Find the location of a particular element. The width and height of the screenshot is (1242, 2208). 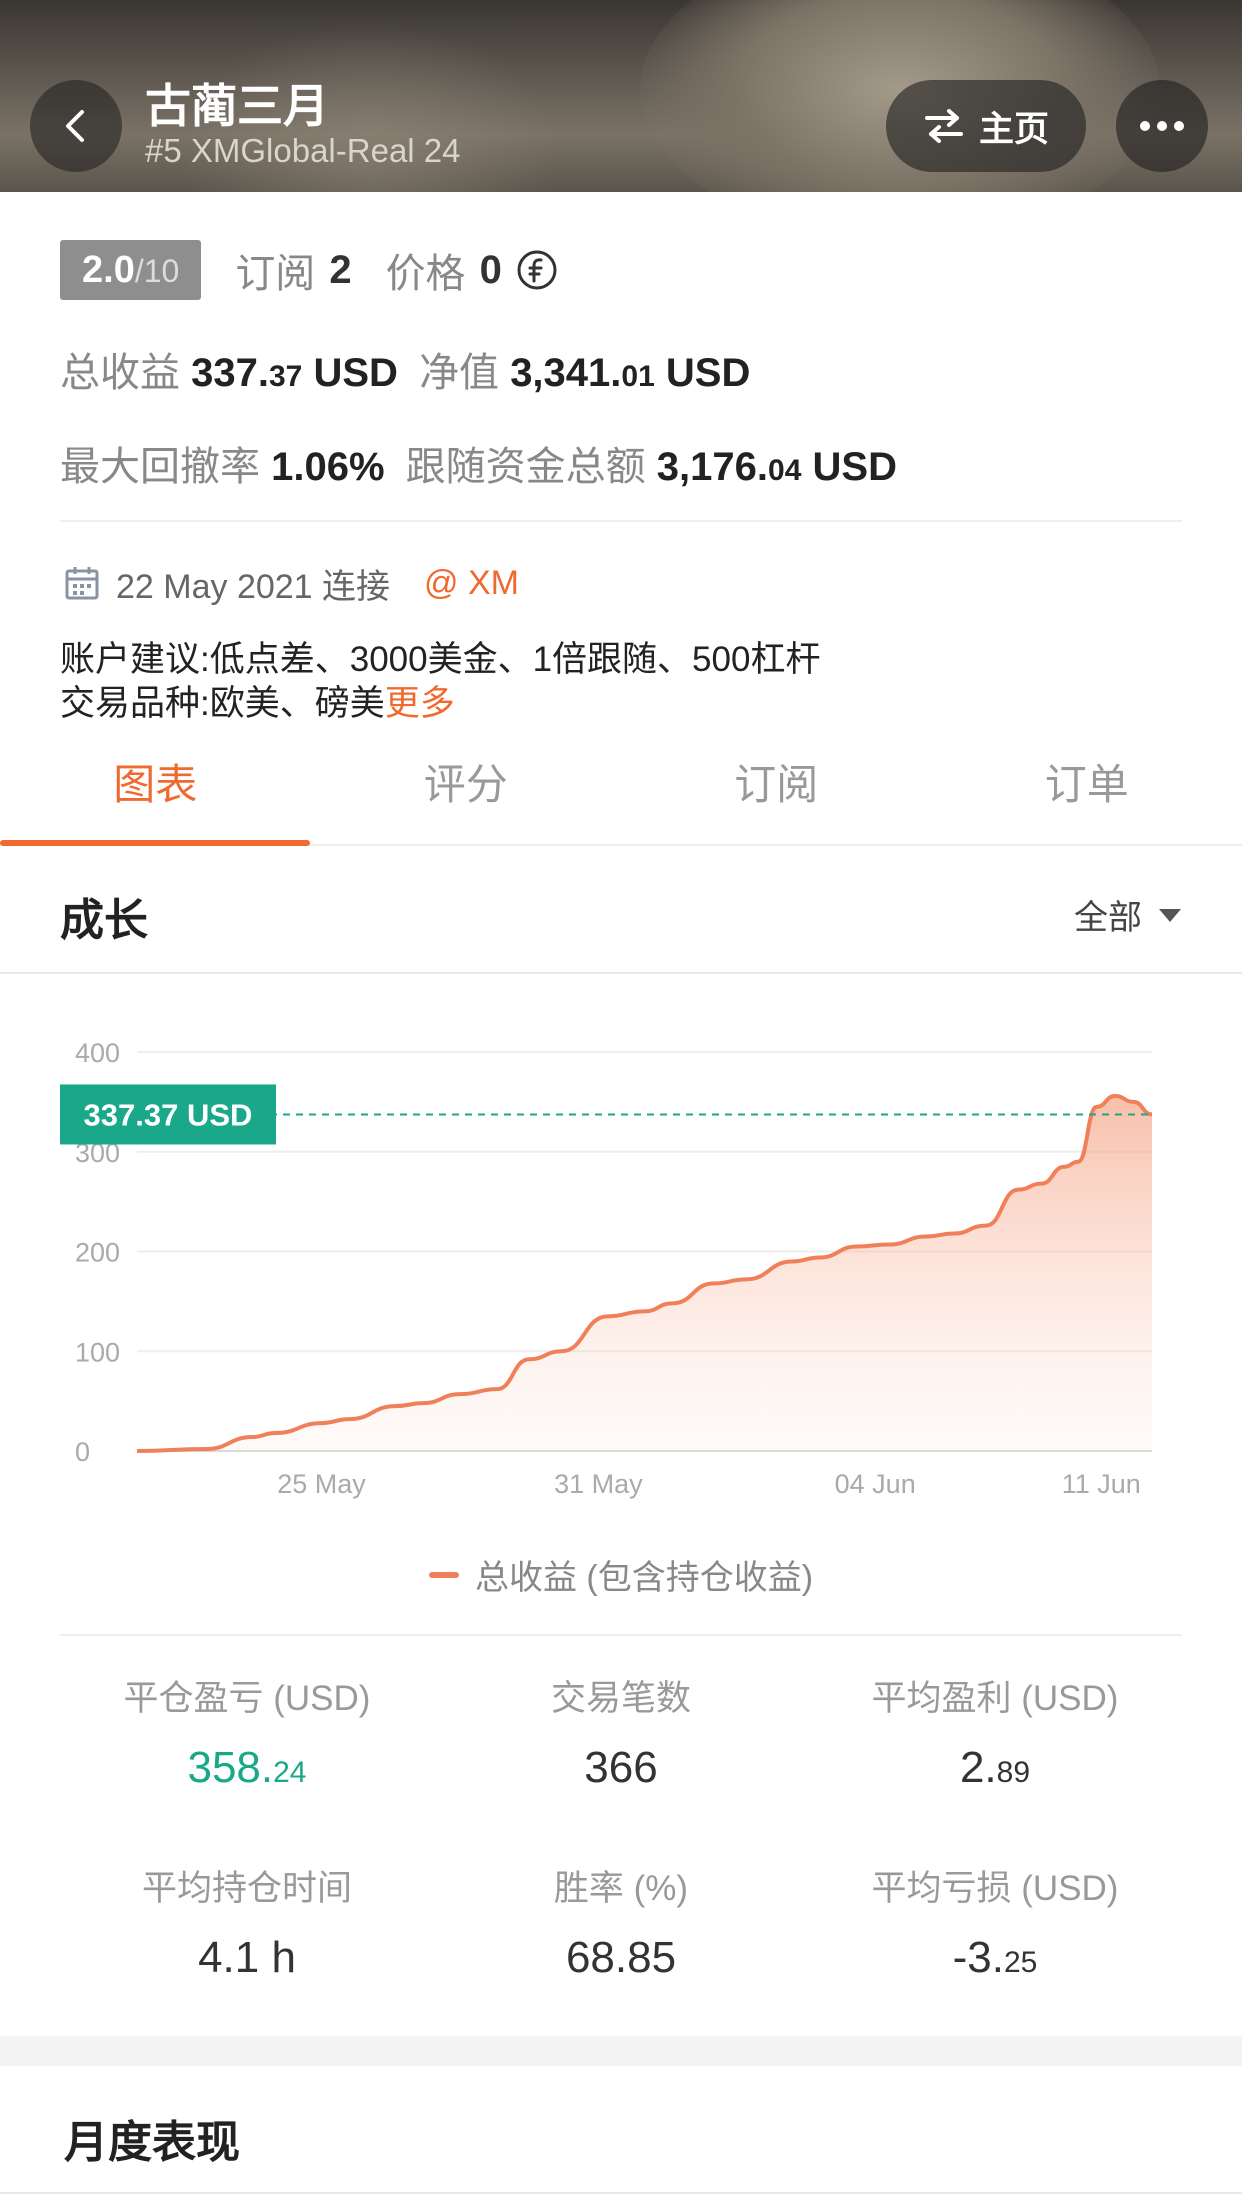

stat-label: 平均持仓时间 is located at coordinates (246, 1888).